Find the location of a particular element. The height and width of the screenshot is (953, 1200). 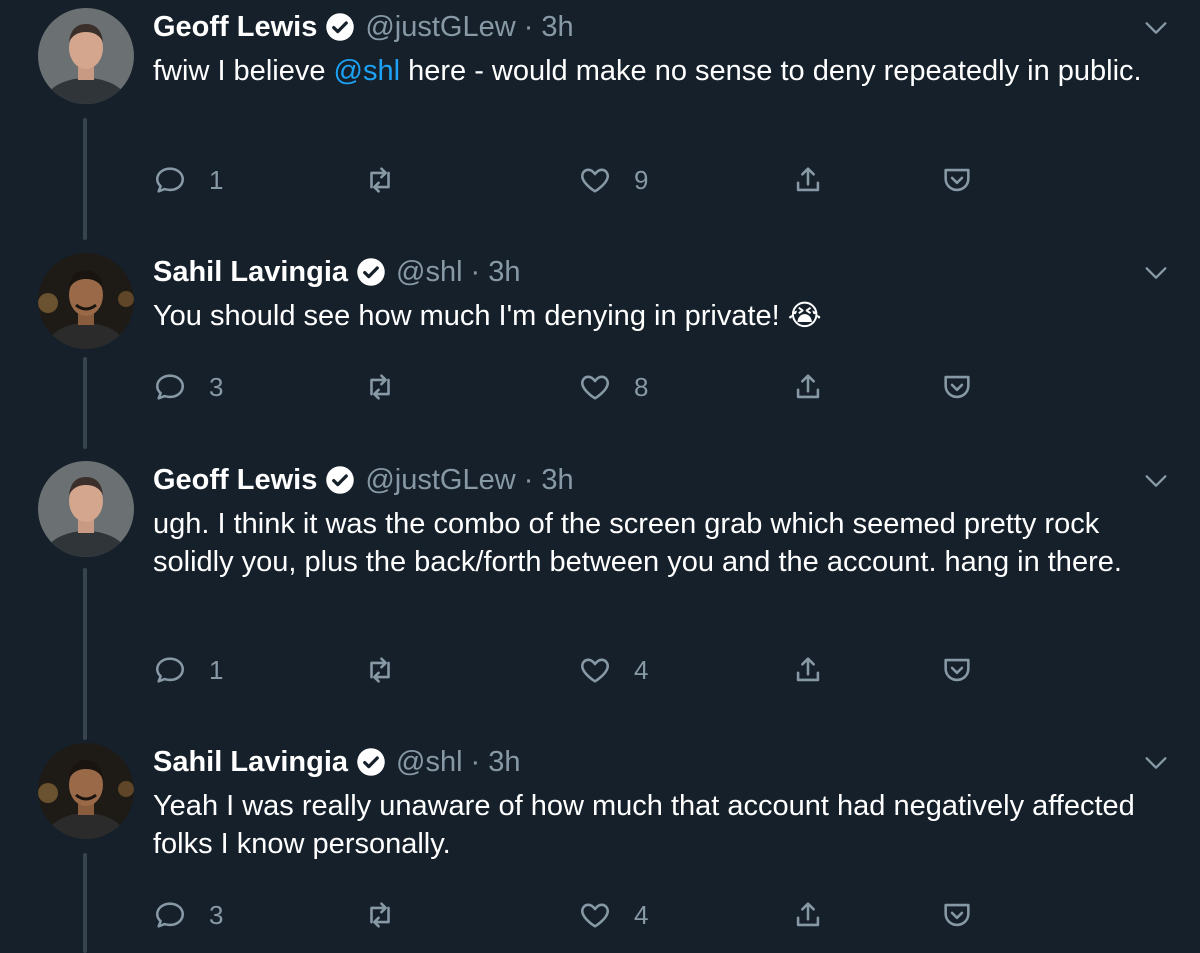

like-count: 8 is located at coordinates (641, 386).